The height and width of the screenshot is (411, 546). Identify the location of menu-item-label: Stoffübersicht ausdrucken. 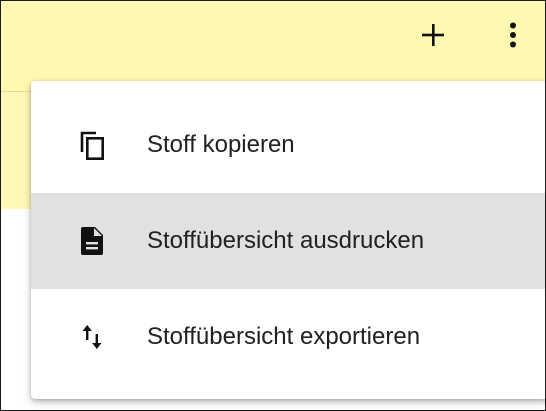
(286, 240).